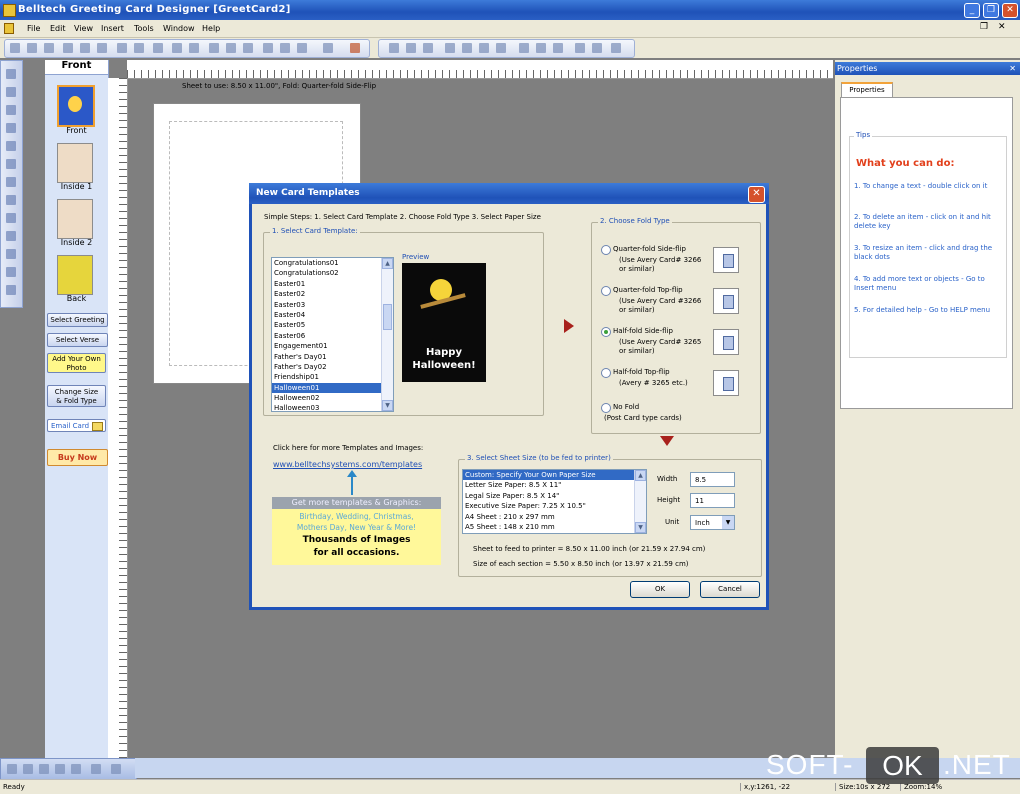  What do you see at coordinates (332, 284) in the screenshot?
I see `template-item: Easter01` at bounding box center [332, 284].